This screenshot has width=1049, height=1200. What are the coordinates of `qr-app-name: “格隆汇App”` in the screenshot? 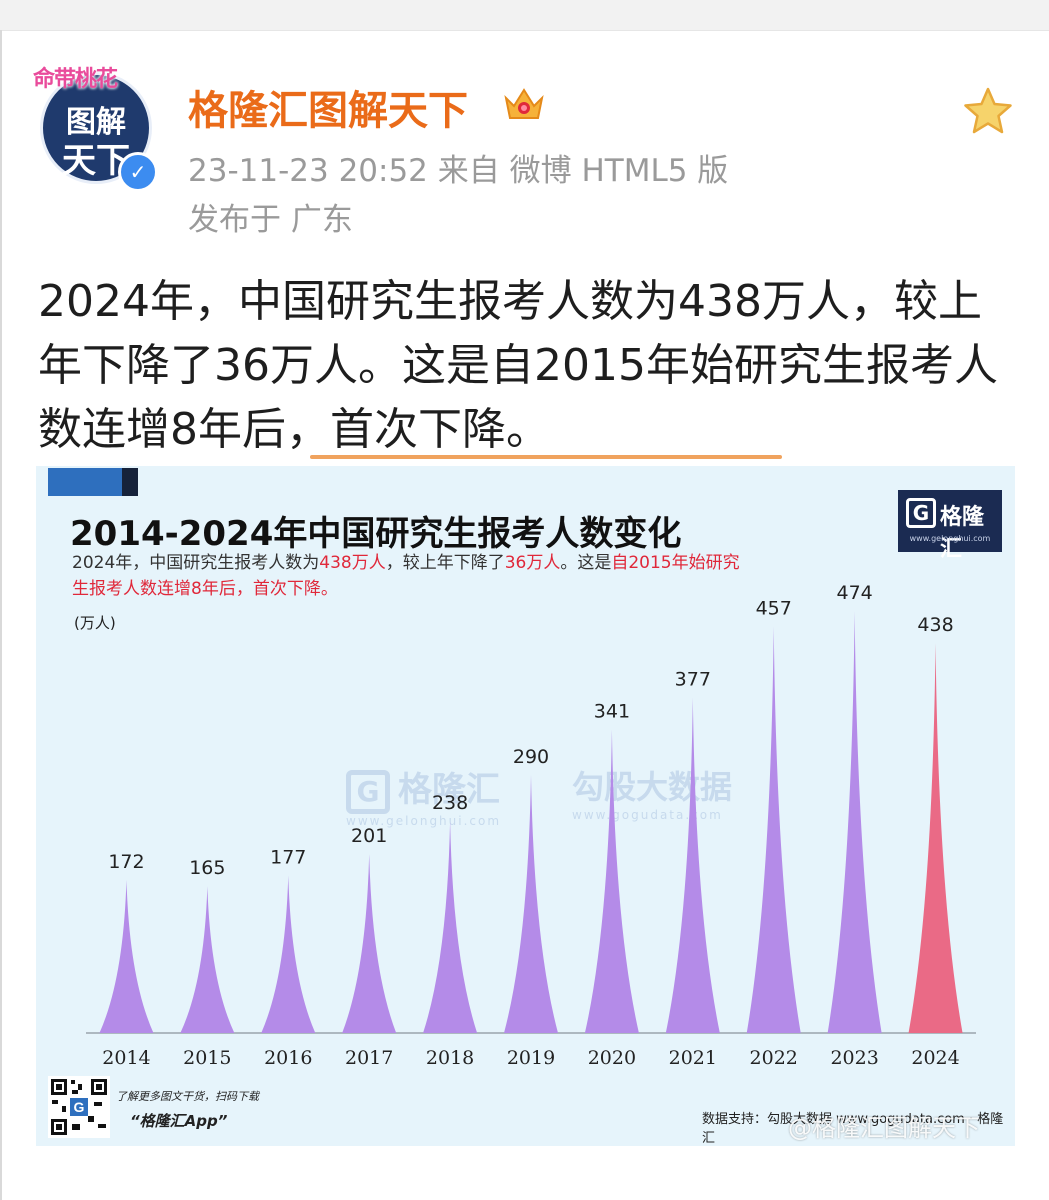 It's located at (179, 1121).